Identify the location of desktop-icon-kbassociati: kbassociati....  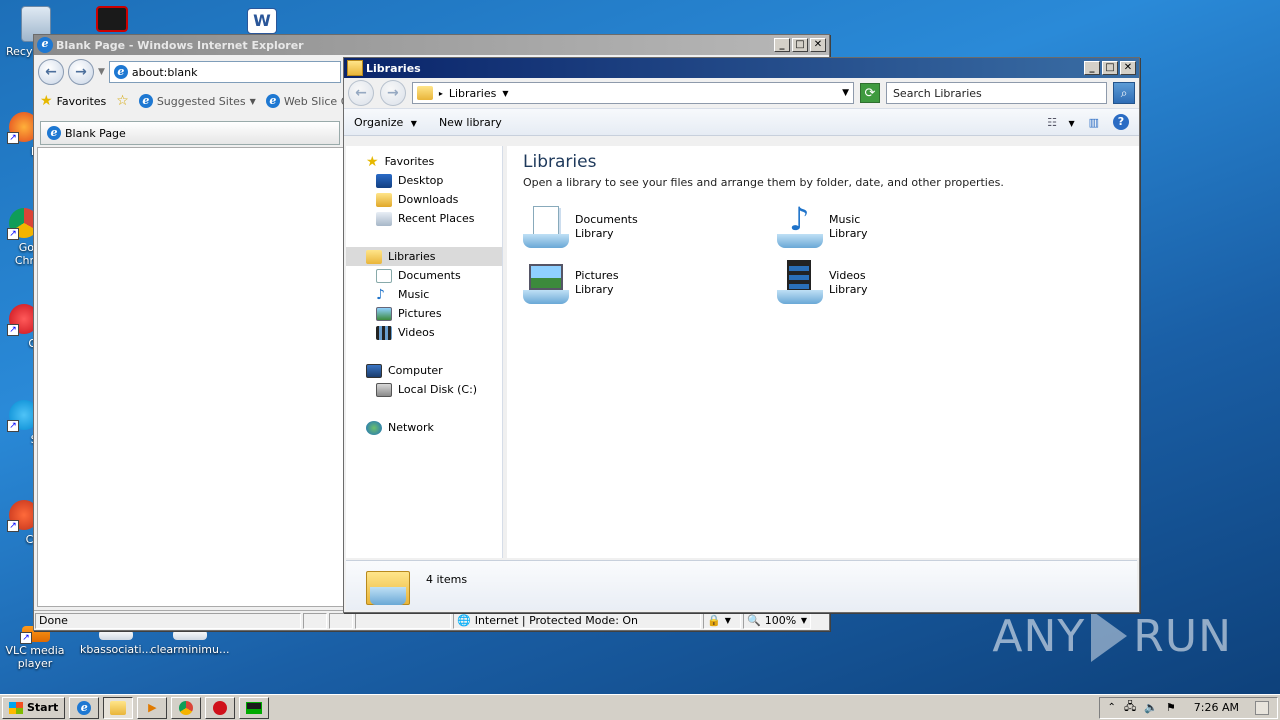
(116, 643).